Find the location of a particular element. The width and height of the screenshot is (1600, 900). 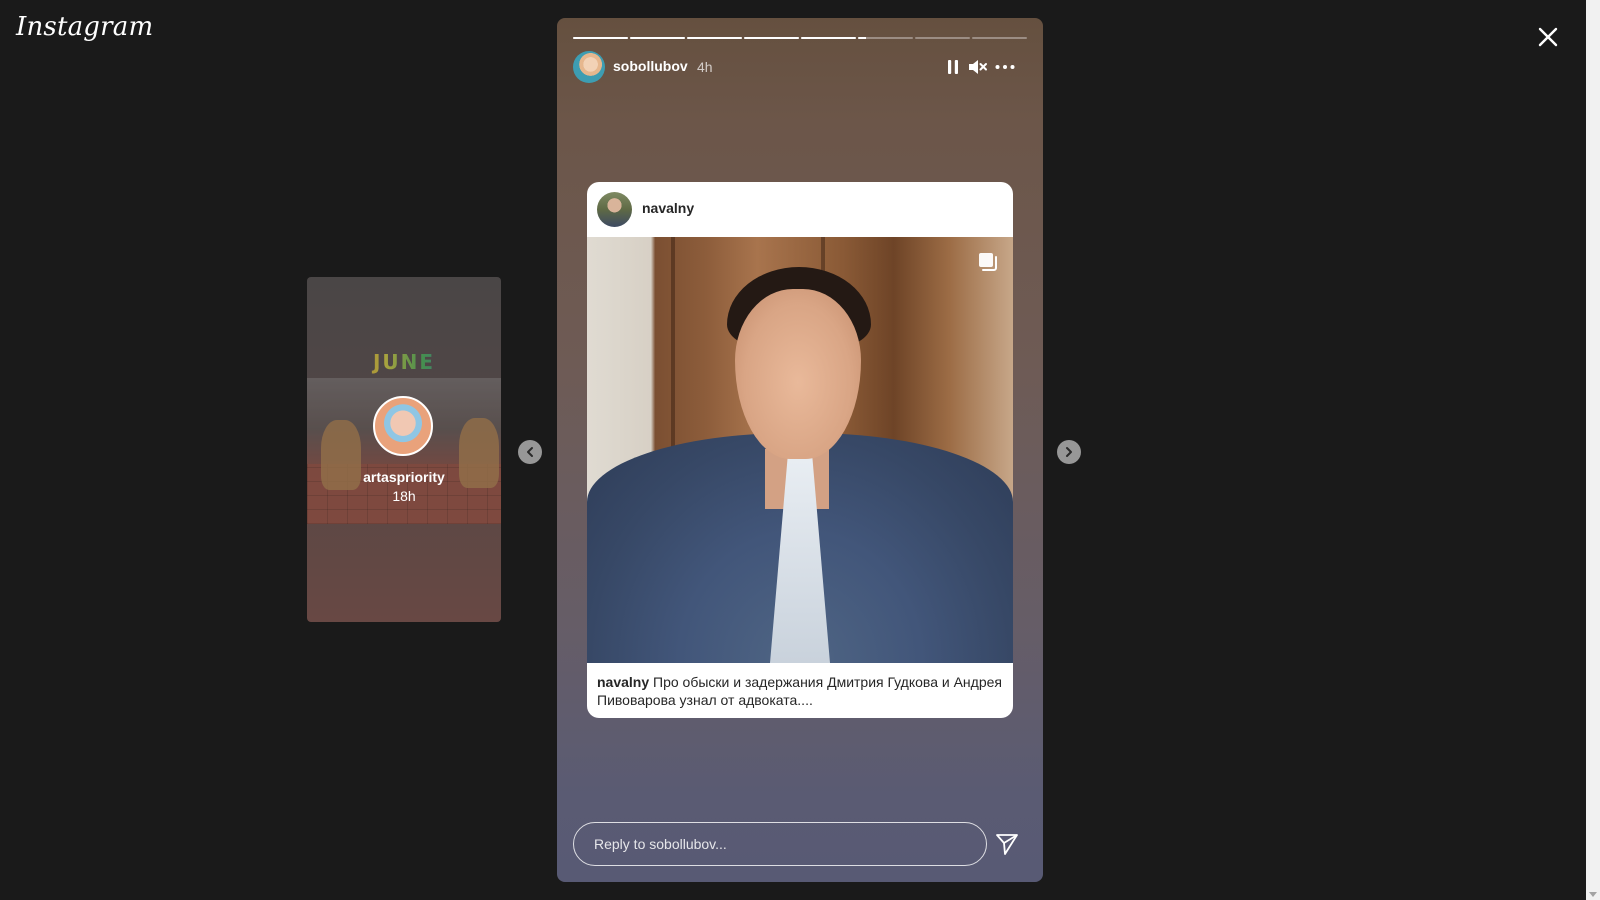

send-paper-plane-icon is located at coordinates (1007, 844).